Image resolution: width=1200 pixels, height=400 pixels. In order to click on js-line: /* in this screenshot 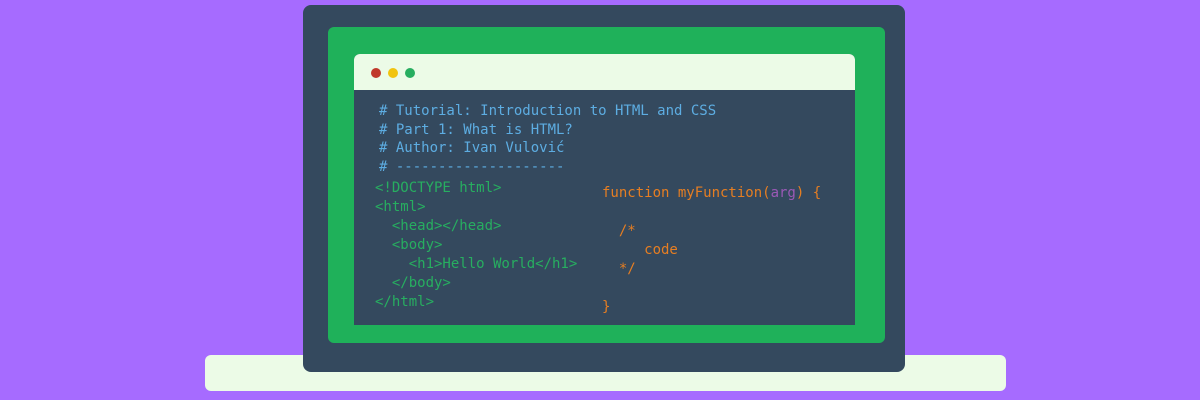, I will do `click(619, 231)`.